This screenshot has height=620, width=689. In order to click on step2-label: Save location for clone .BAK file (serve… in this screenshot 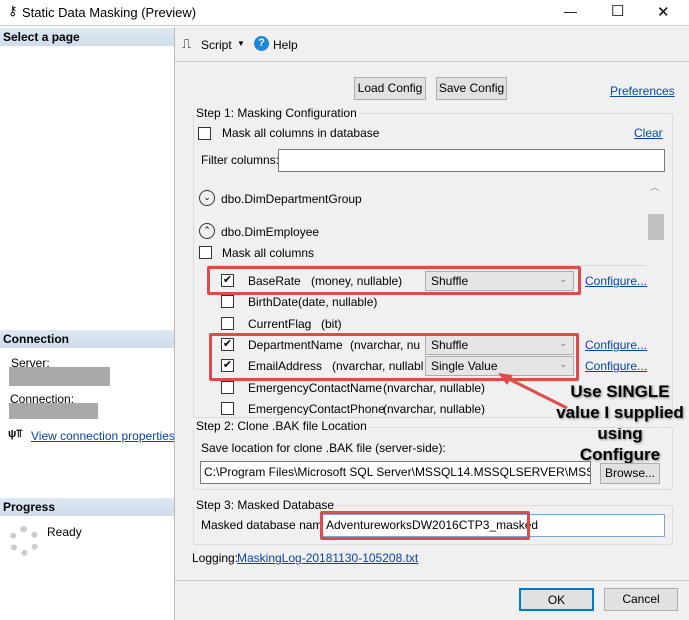, I will do `click(323, 448)`.